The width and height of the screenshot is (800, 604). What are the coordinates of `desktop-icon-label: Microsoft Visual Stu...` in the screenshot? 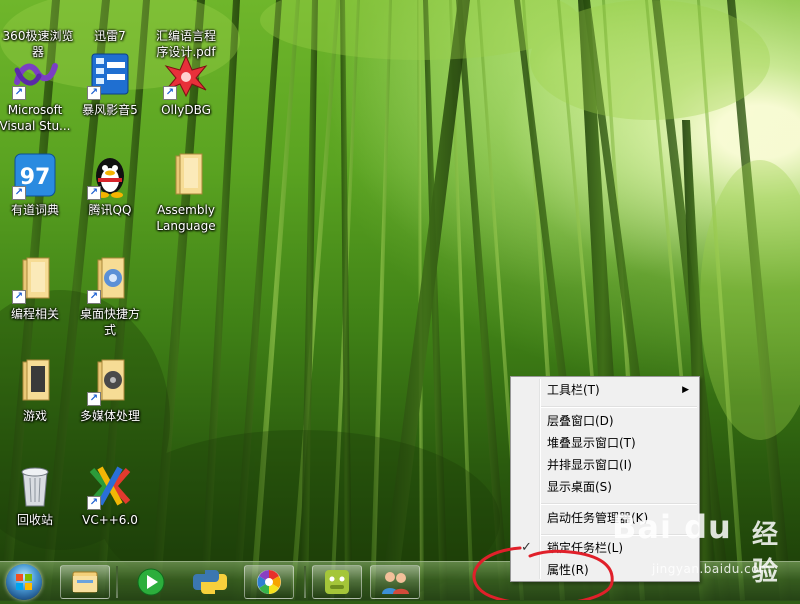 It's located at (35, 118).